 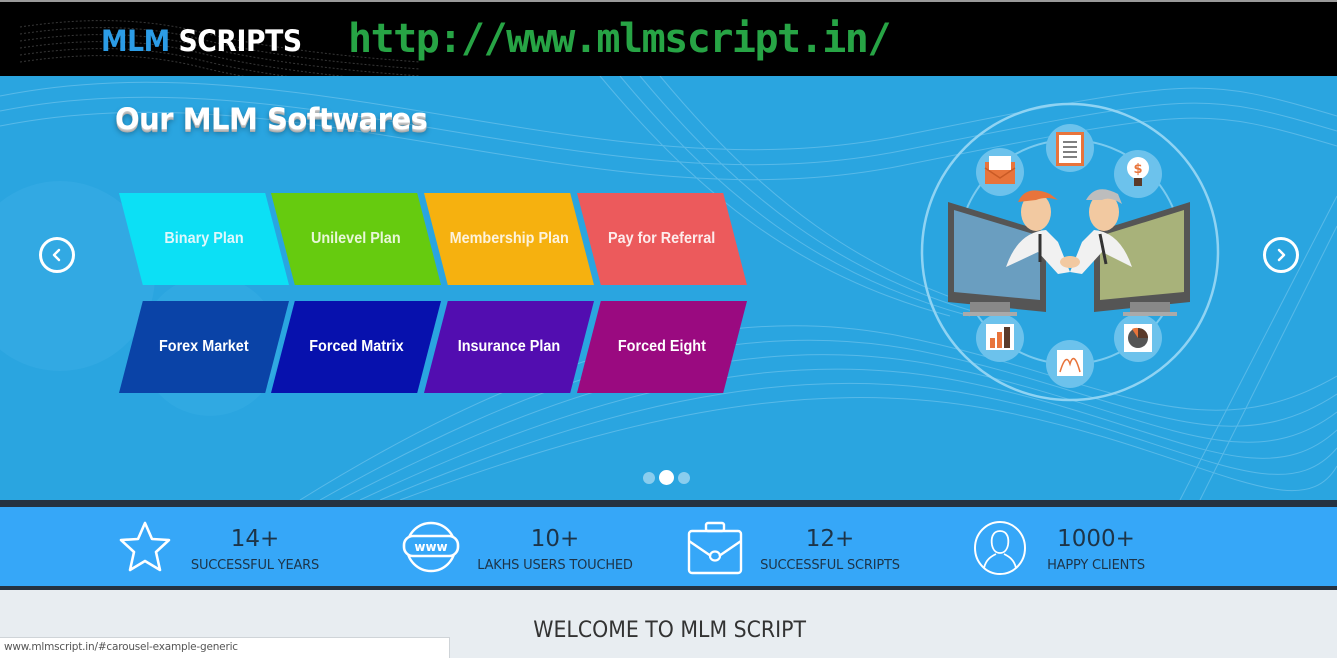 What do you see at coordinates (1340, 329) in the screenshot?
I see `window-edge` at bounding box center [1340, 329].